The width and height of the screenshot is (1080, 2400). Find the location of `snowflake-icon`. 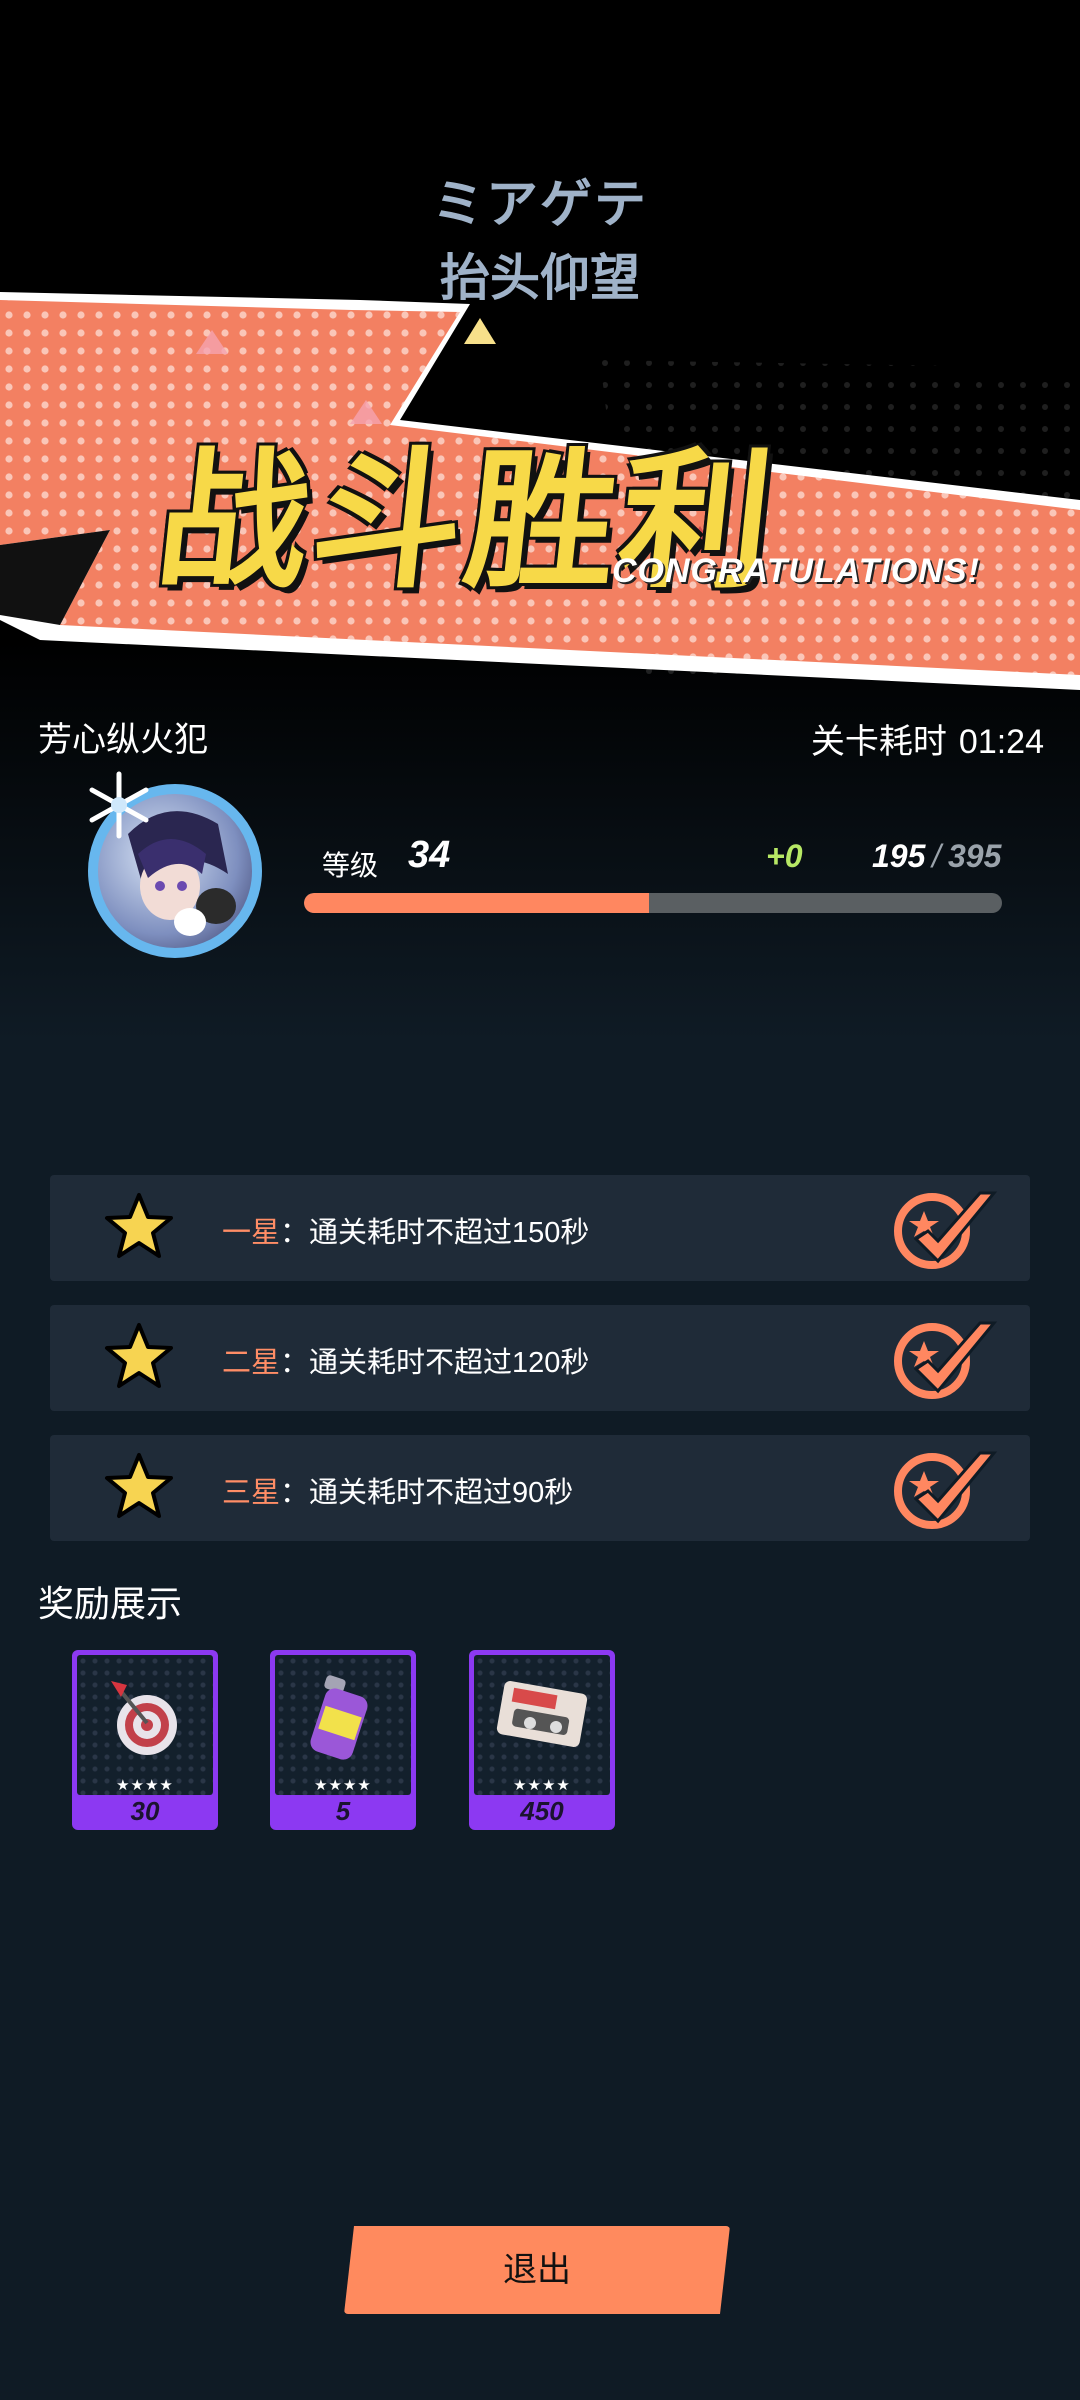

snowflake-icon is located at coordinates (119, 805).